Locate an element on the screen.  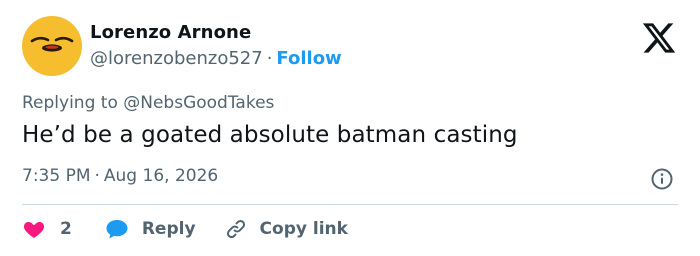
info-icon is located at coordinates (662, 179).